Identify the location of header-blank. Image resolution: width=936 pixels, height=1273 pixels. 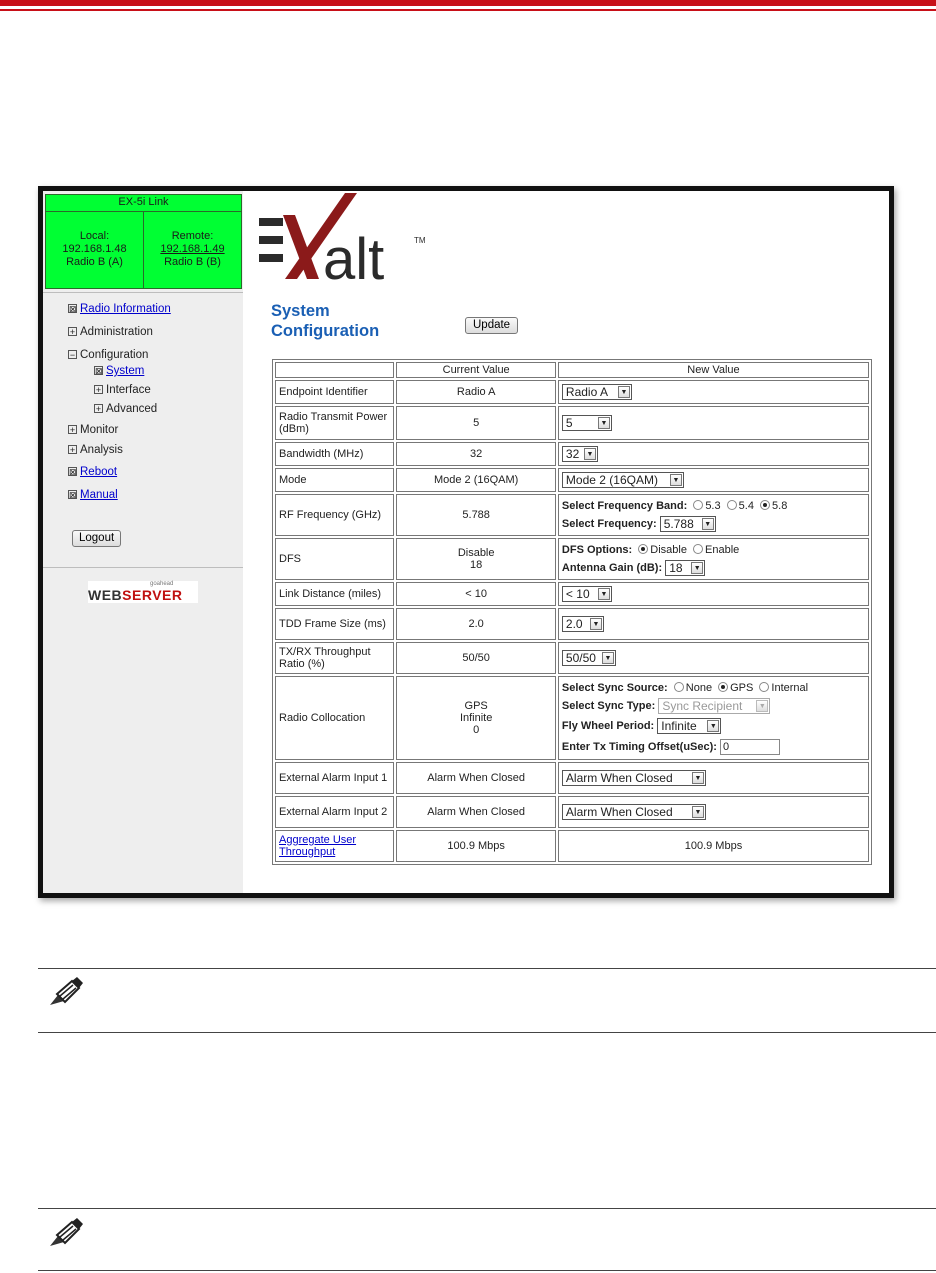
(335, 370).